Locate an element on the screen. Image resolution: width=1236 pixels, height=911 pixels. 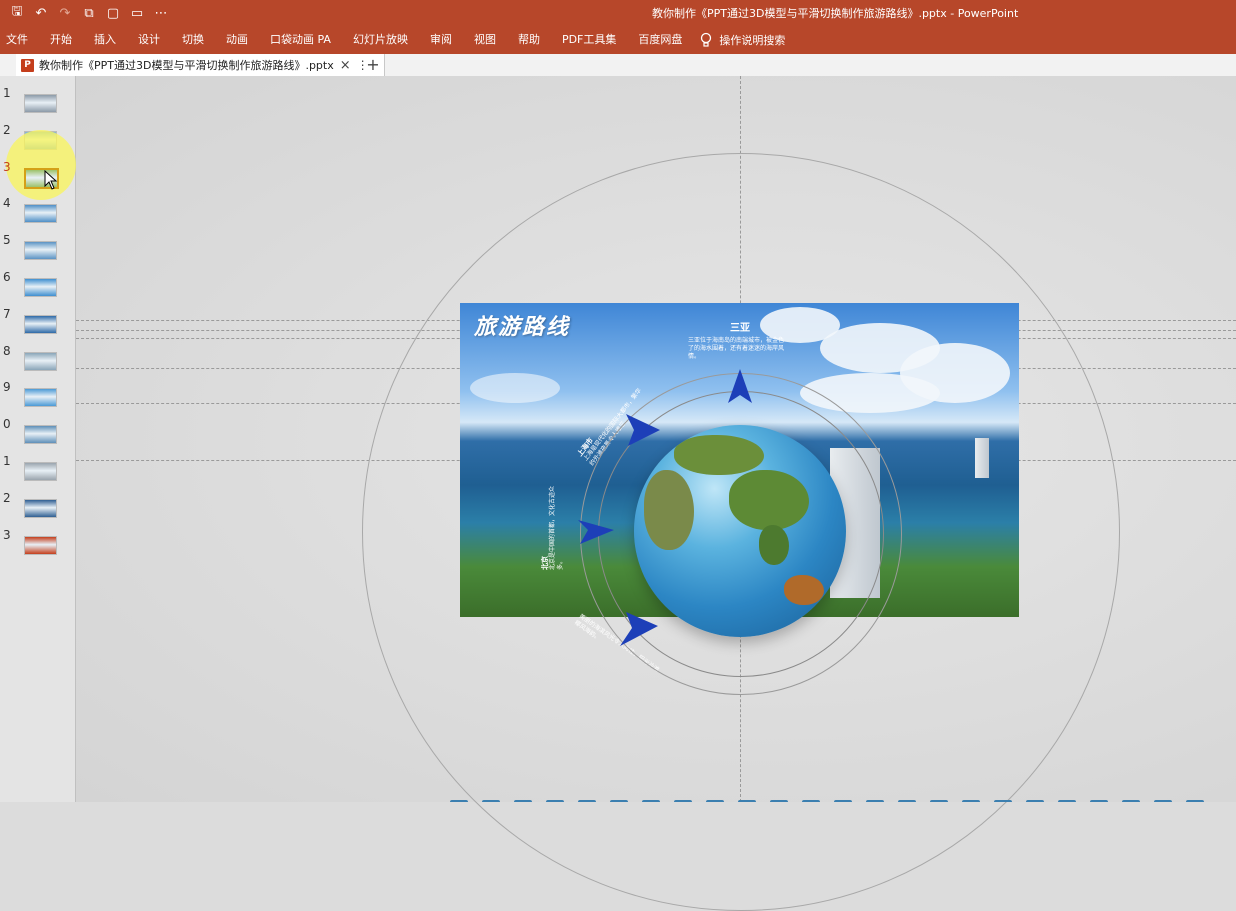
ribbon-tab: 口袋动画 PA is located at coordinates (300, 40).